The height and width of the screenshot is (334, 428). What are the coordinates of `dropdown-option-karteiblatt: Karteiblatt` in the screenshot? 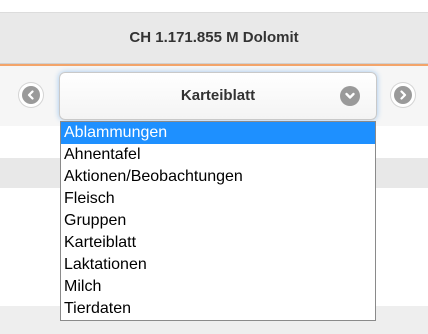 It's located at (218, 243).